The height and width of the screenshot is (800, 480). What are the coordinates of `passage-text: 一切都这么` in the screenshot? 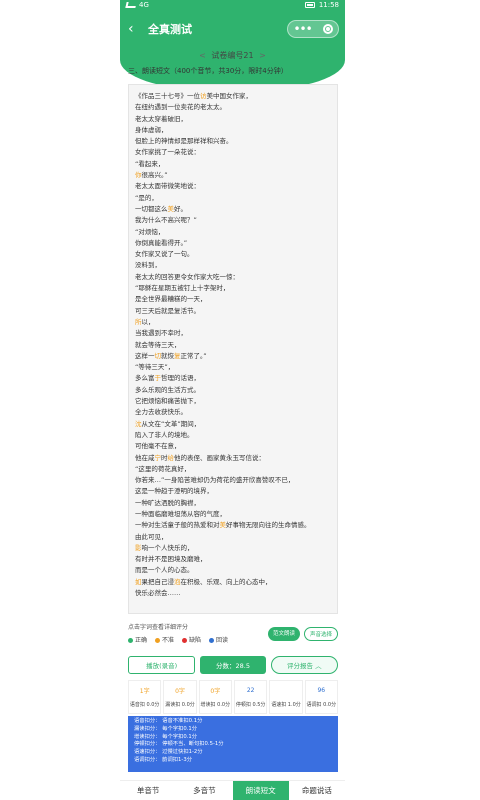 It's located at (151, 209).